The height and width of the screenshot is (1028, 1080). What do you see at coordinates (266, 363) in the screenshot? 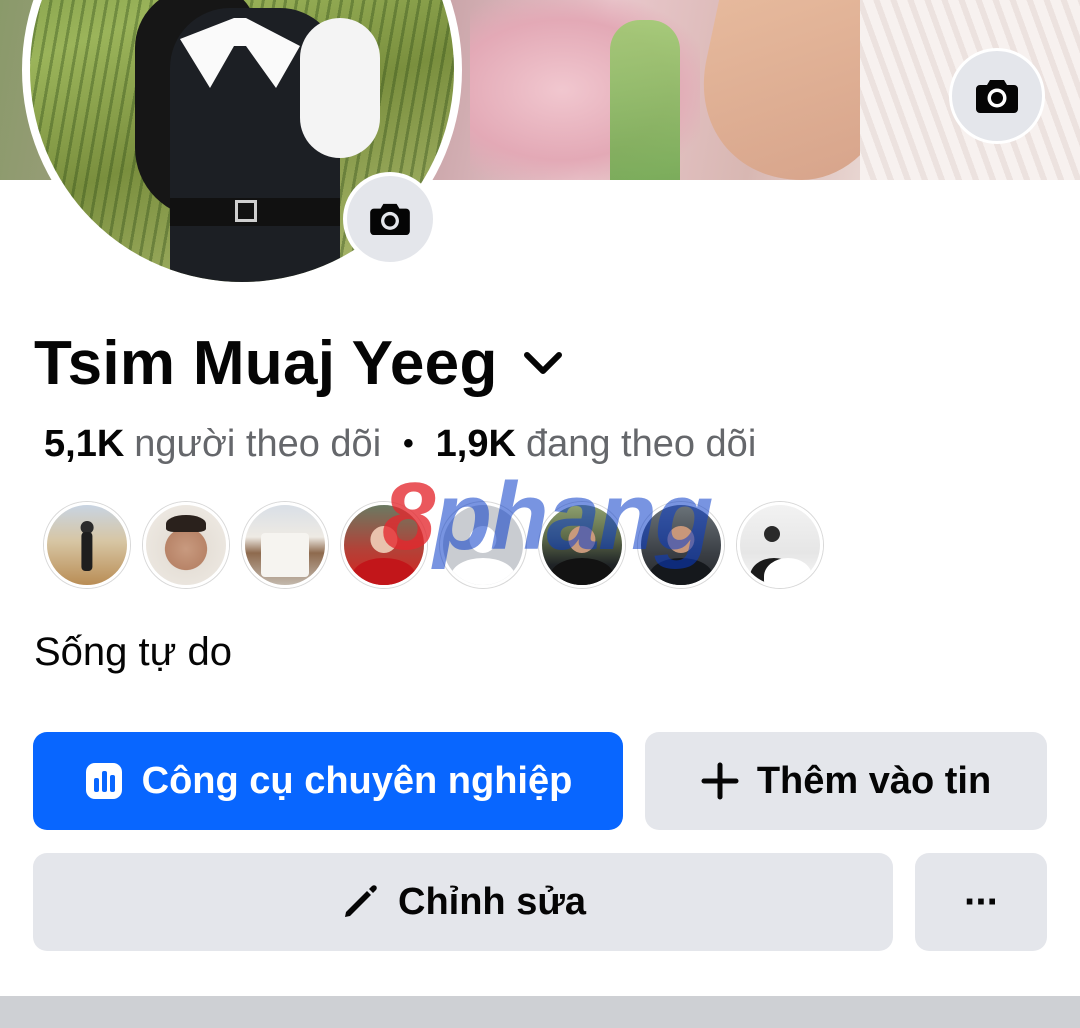
I see `profile-name: Tsim Muaj Yeeg` at bounding box center [266, 363].